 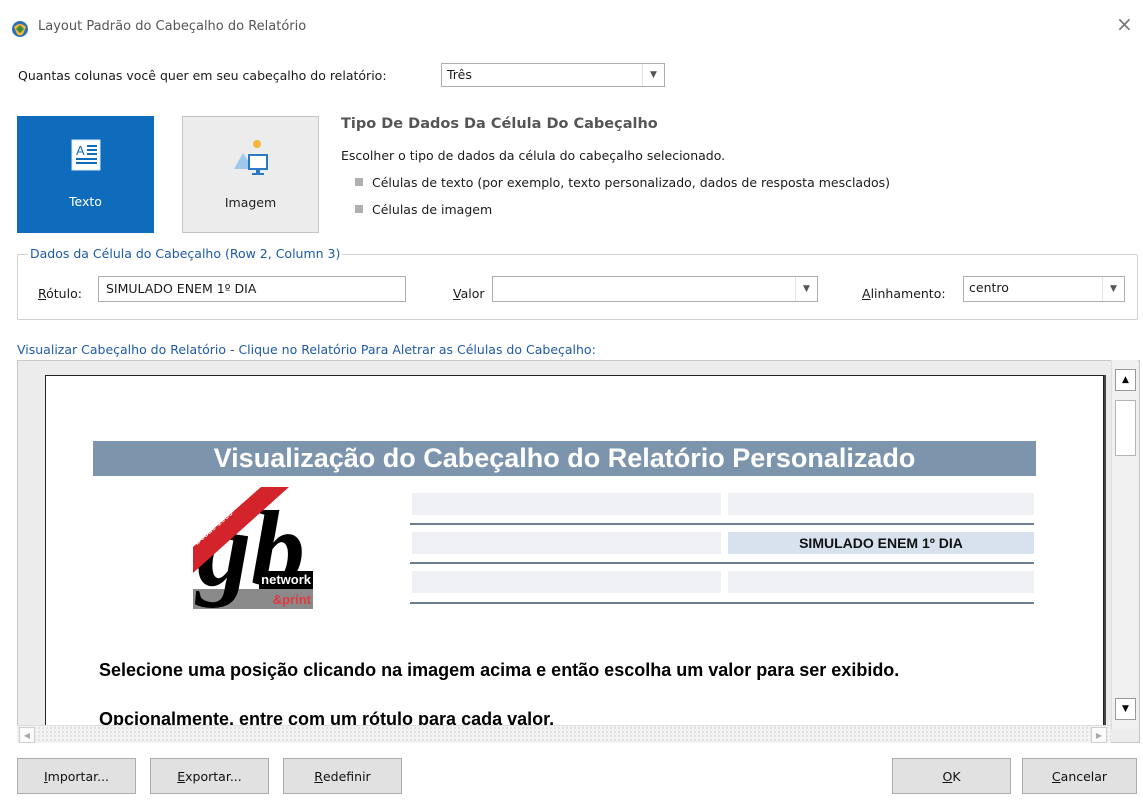 What do you see at coordinates (1124, 545) in the screenshot?
I see `vertical-scrollbar: ▲ ▼` at bounding box center [1124, 545].